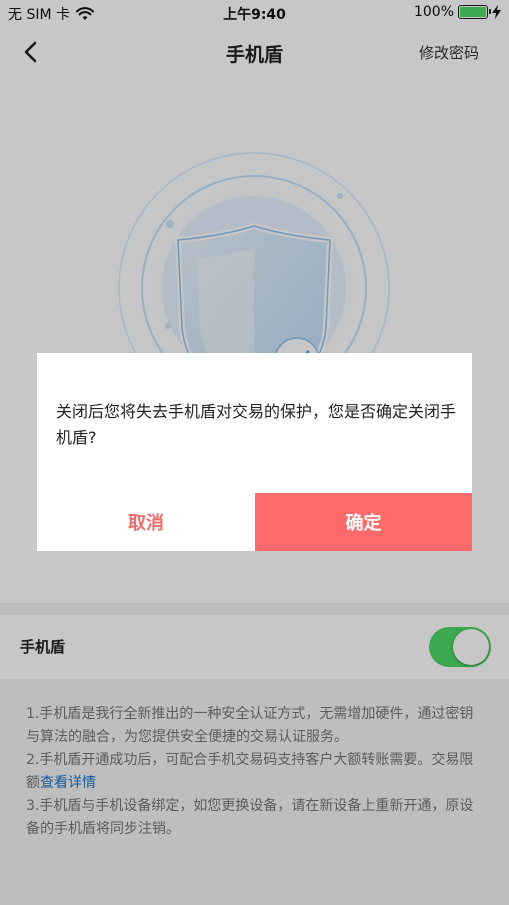  What do you see at coordinates (256, 424) in the screenshot?
I see `dialog-message: 关闭后您将失去手机盾对交易的保护，您是否确定关闭手机盾?` at bounding box center [256, 424].